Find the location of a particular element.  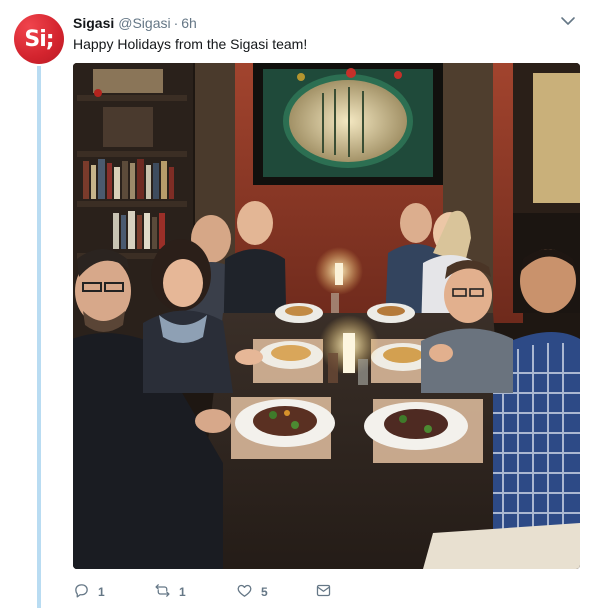

tweet-header: Sigasi @Sigasi · 6h is located at coordinates (312, 23).